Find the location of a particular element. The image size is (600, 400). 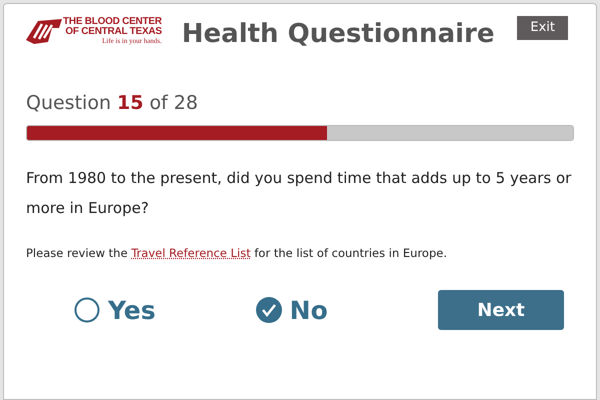

question-total: of 28 is located at coordinates (173, 103).